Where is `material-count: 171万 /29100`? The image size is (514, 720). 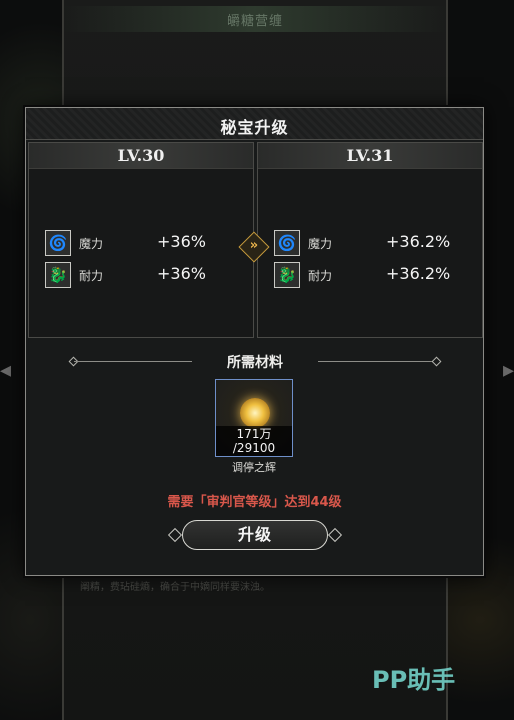
material-count: 171万 /29100 is located at coordinates (254, 441).